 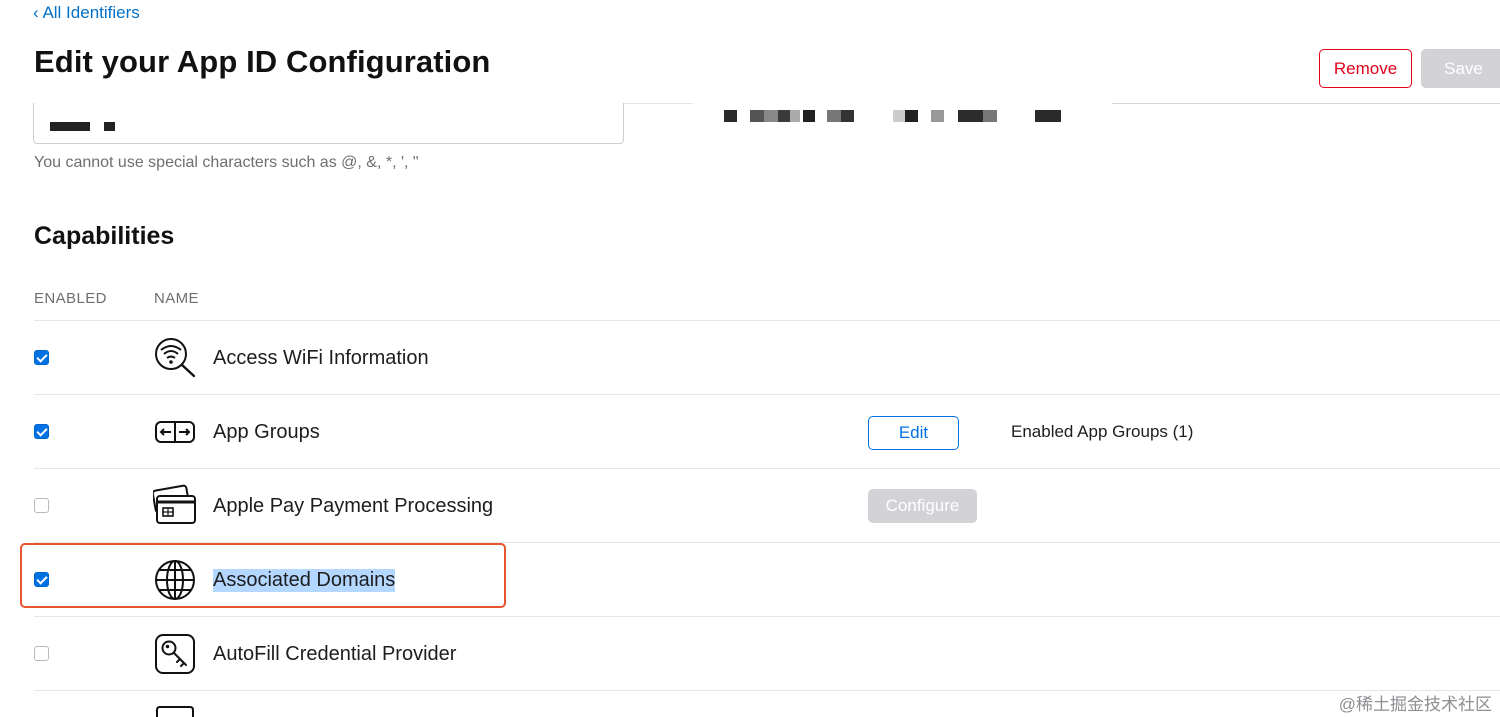 I want to click on save-button: Save, so click(x=1460, y=68).